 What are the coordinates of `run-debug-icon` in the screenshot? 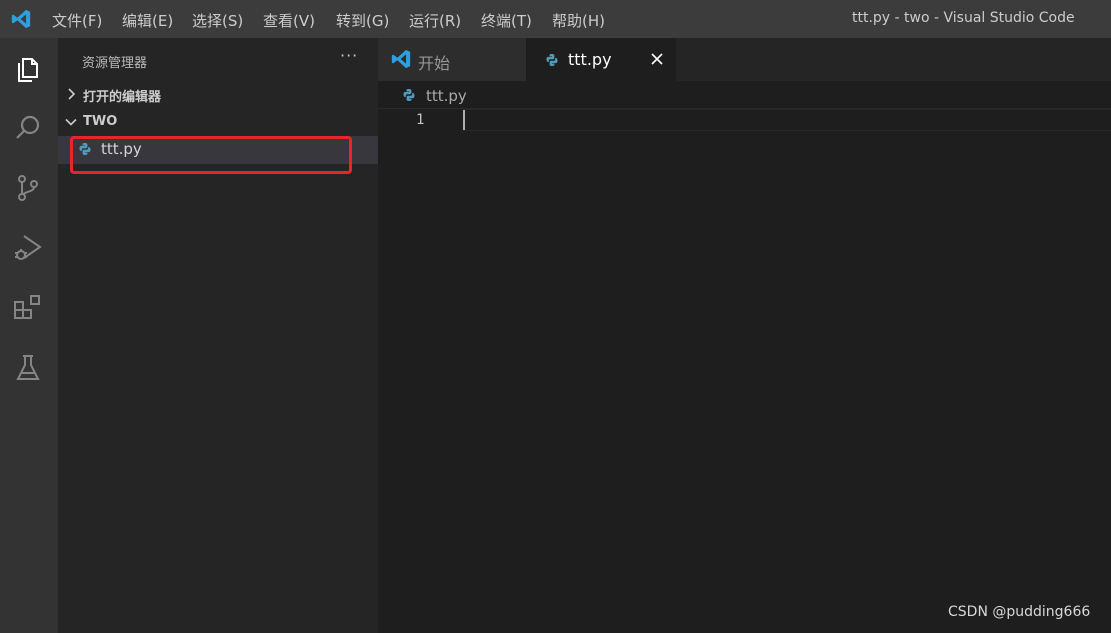 It's located at (28, 248).